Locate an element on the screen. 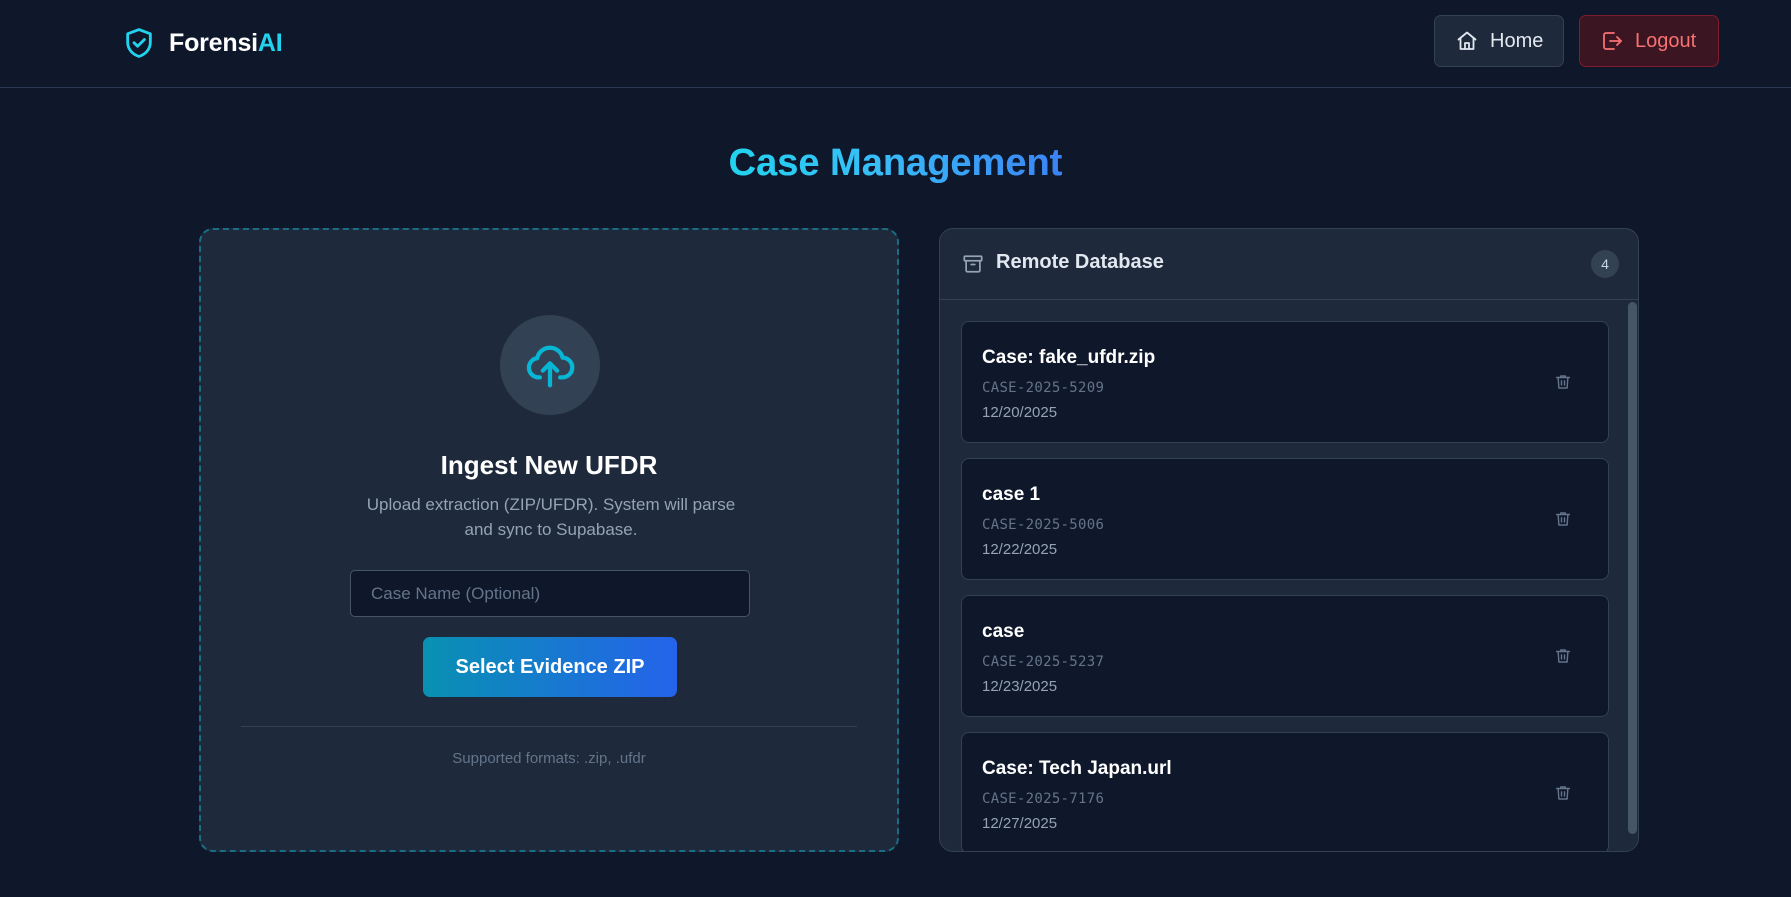  remote-database-title: Remote Database is located at coordinates (1080, 262).